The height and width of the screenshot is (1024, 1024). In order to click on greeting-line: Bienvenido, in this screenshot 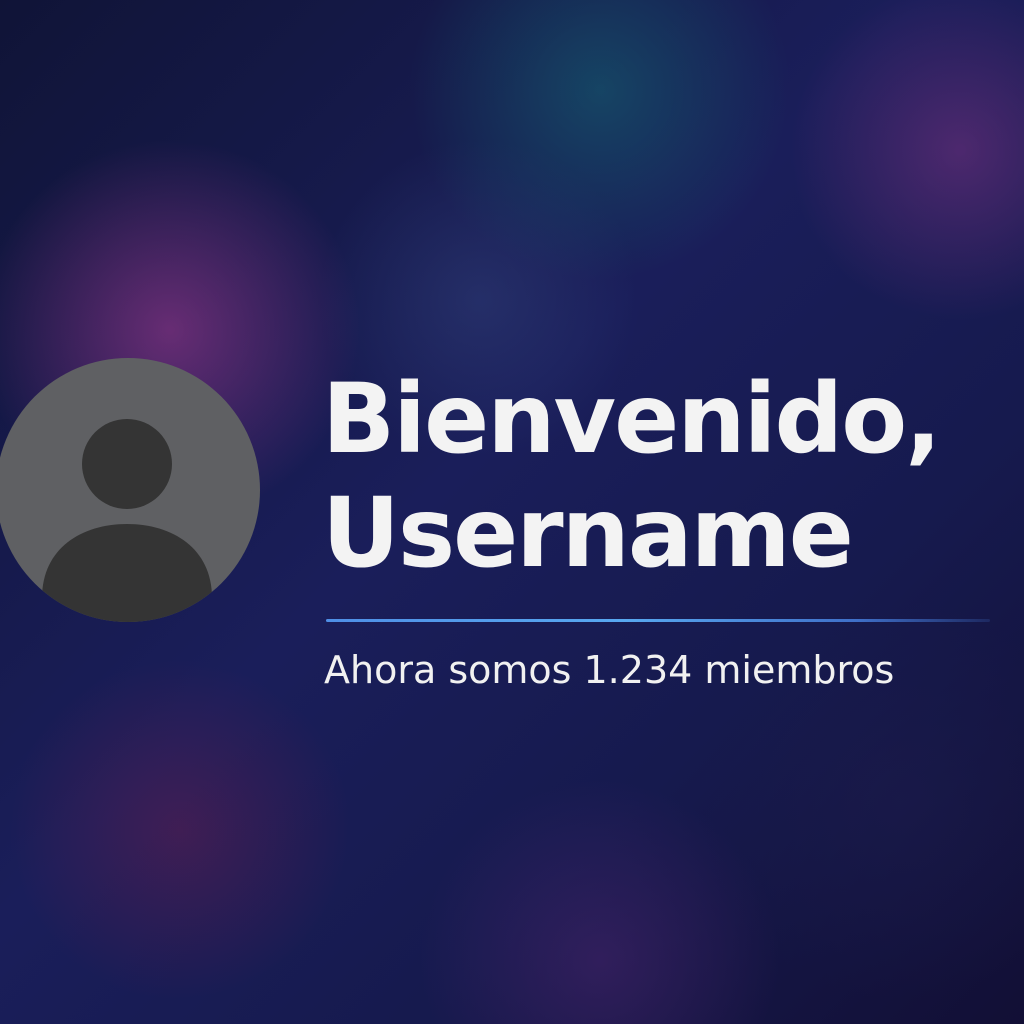, I will do `click(632, 419)`.